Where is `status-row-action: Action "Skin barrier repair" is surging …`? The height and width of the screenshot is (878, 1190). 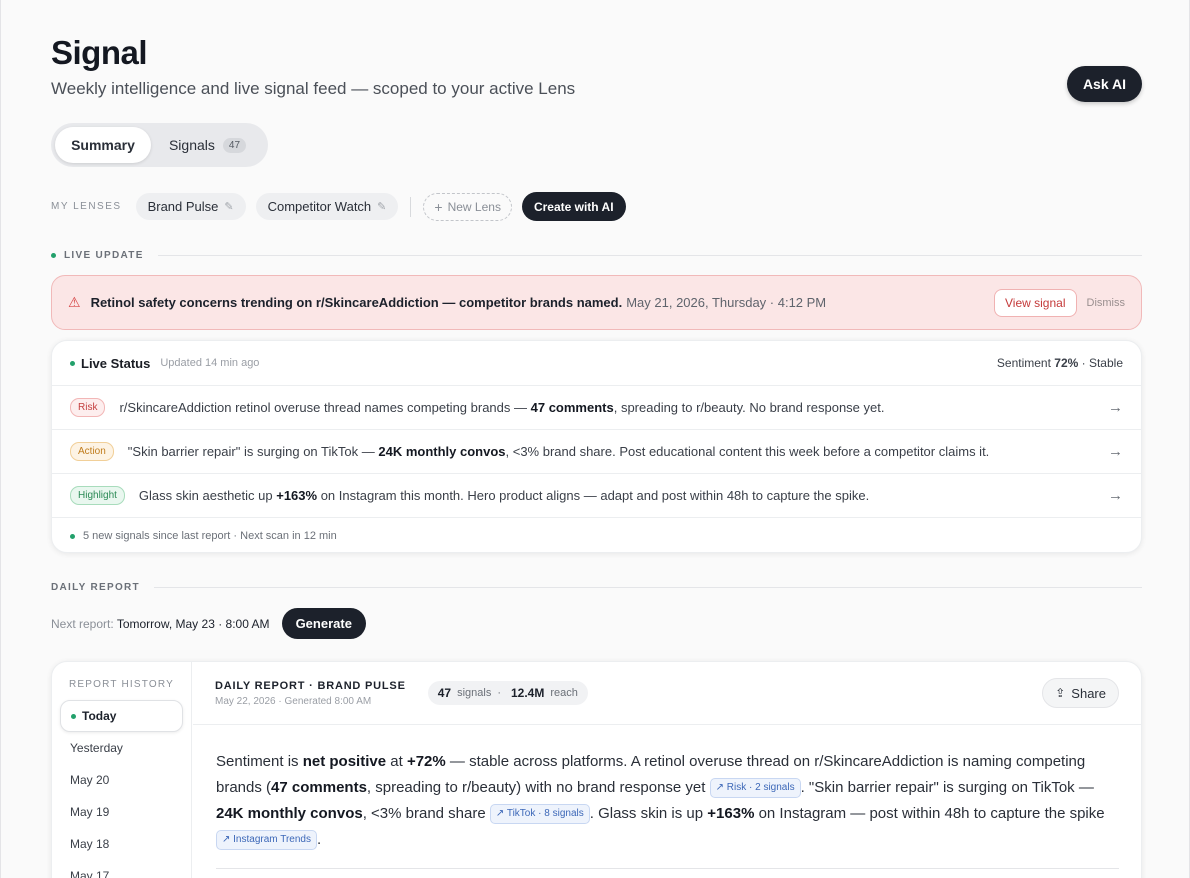 status-row-action: Action "Skin barrier repair" is surging … is located at coordinates (596, 452).